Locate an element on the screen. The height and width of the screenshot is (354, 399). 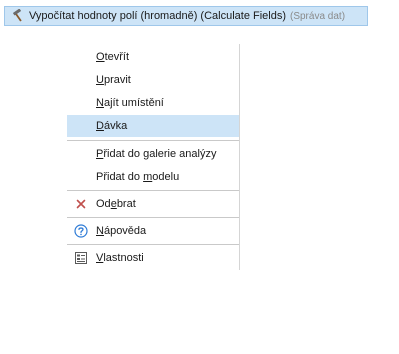
menu-item-edit: Upravit is located at coordinates (153, 80).